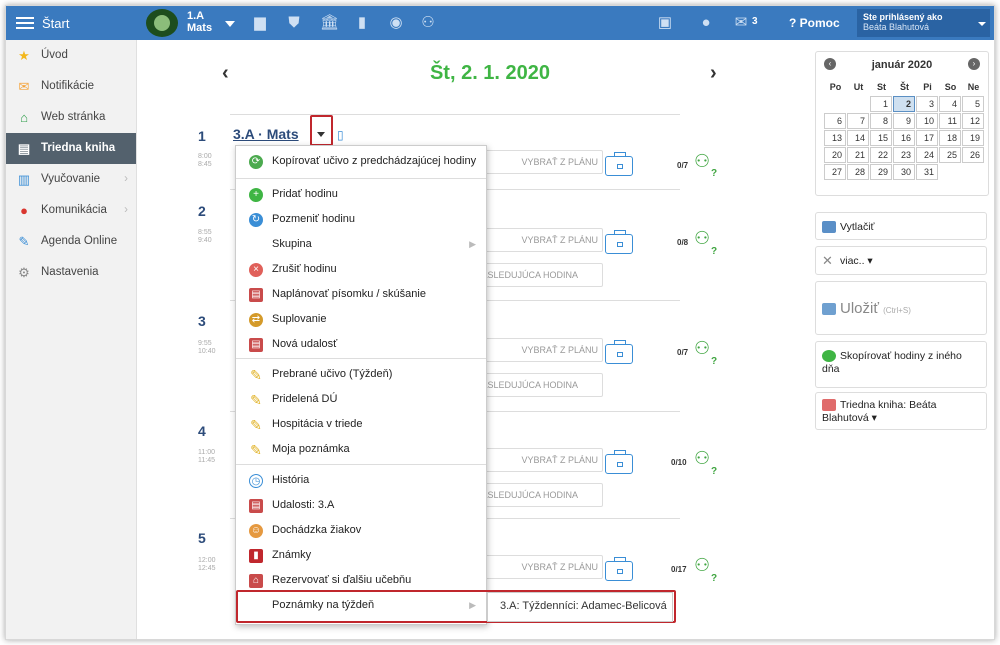  Describe the element at coordinates (361, 194) in the screenshot. I see `menu-item-add: + Pridať hodinu` at that location.